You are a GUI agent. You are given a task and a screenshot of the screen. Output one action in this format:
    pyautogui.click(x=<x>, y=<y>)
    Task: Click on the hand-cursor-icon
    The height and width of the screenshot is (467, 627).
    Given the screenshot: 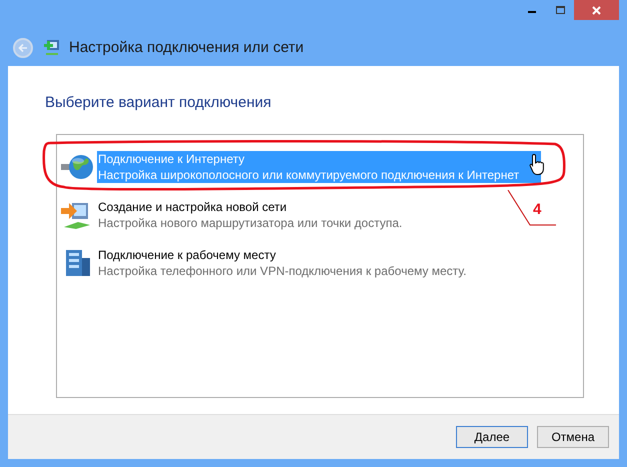 What is the action you would take?
    pyautogui.click(x=537, y=164)
    